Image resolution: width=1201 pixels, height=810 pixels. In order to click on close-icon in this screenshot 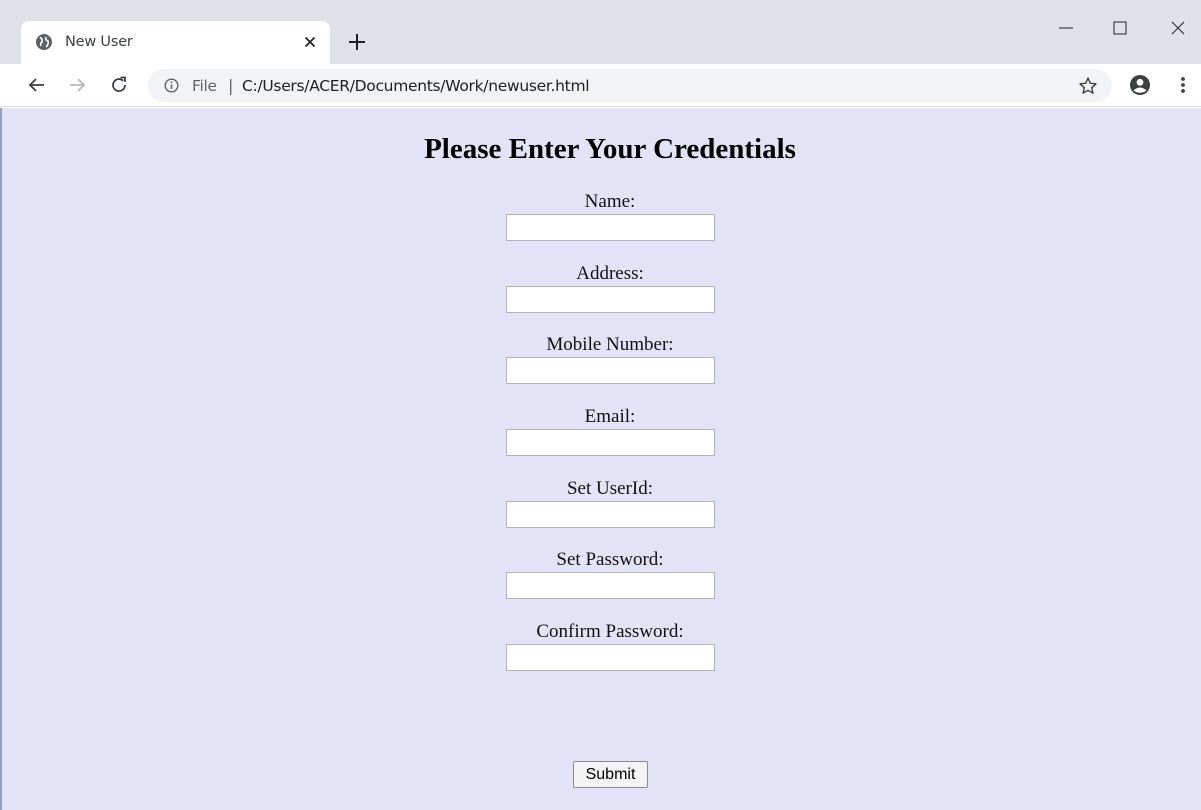, I will do `click(1178, 28)`.